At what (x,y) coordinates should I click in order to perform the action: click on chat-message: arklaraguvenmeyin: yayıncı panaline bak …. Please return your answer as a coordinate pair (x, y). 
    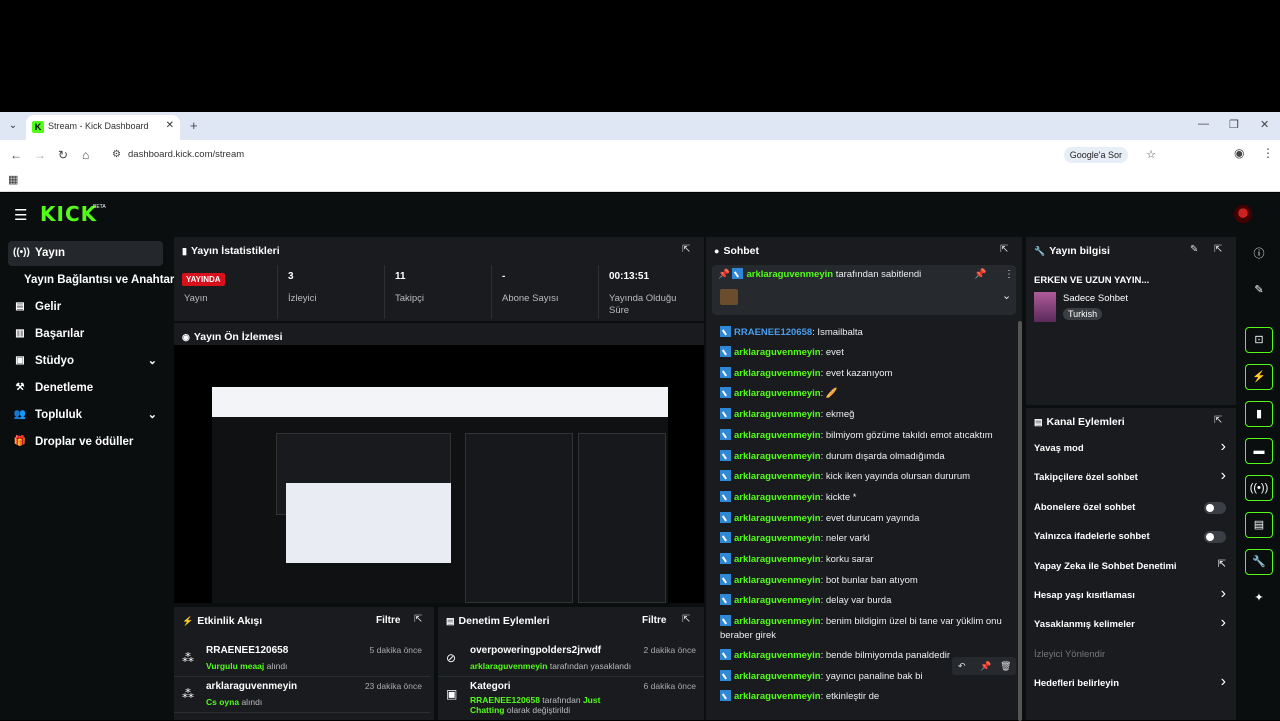
    Looking at the image, I should click on (821, 677).